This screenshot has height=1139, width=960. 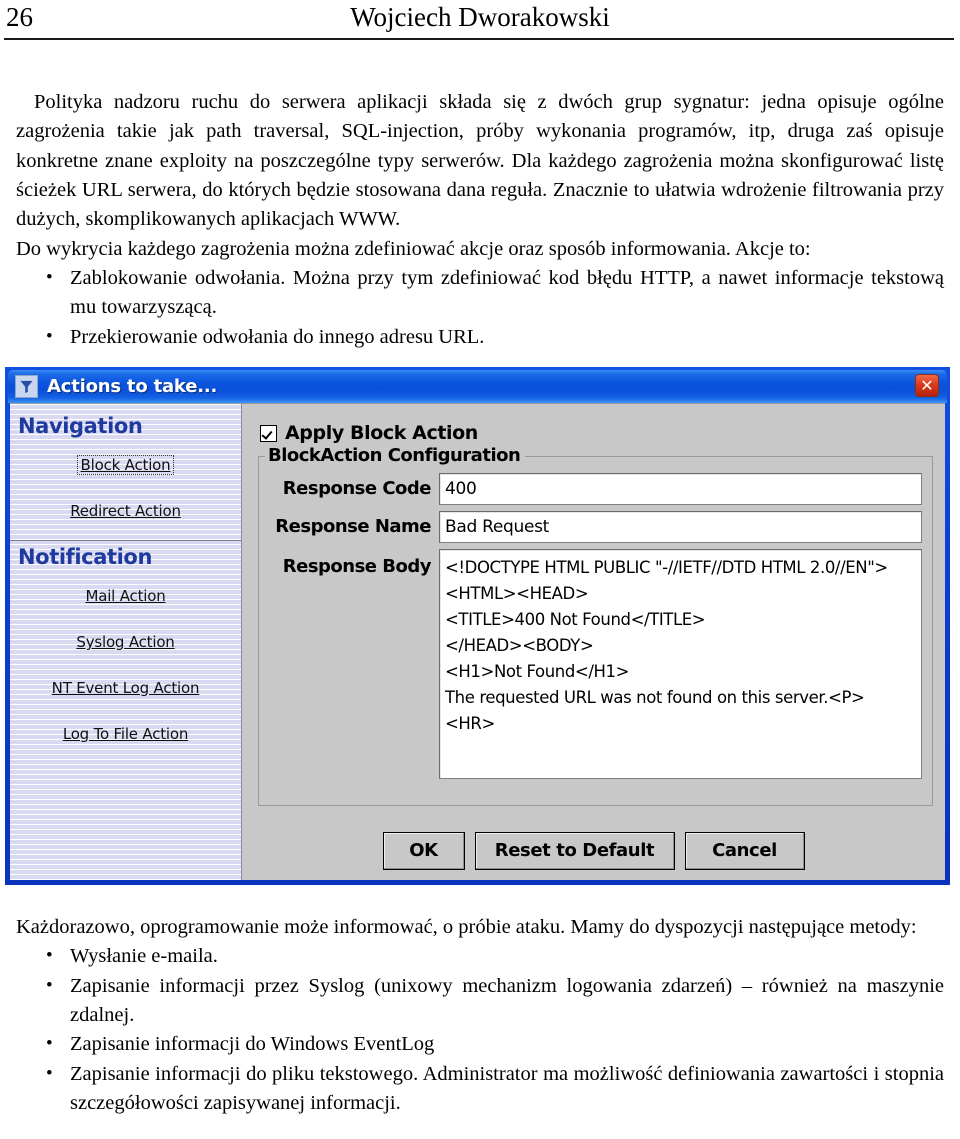 I want to click on list-item-text: Zapisanie informacji do Windows EventLog, so click(x=252, y=1044).